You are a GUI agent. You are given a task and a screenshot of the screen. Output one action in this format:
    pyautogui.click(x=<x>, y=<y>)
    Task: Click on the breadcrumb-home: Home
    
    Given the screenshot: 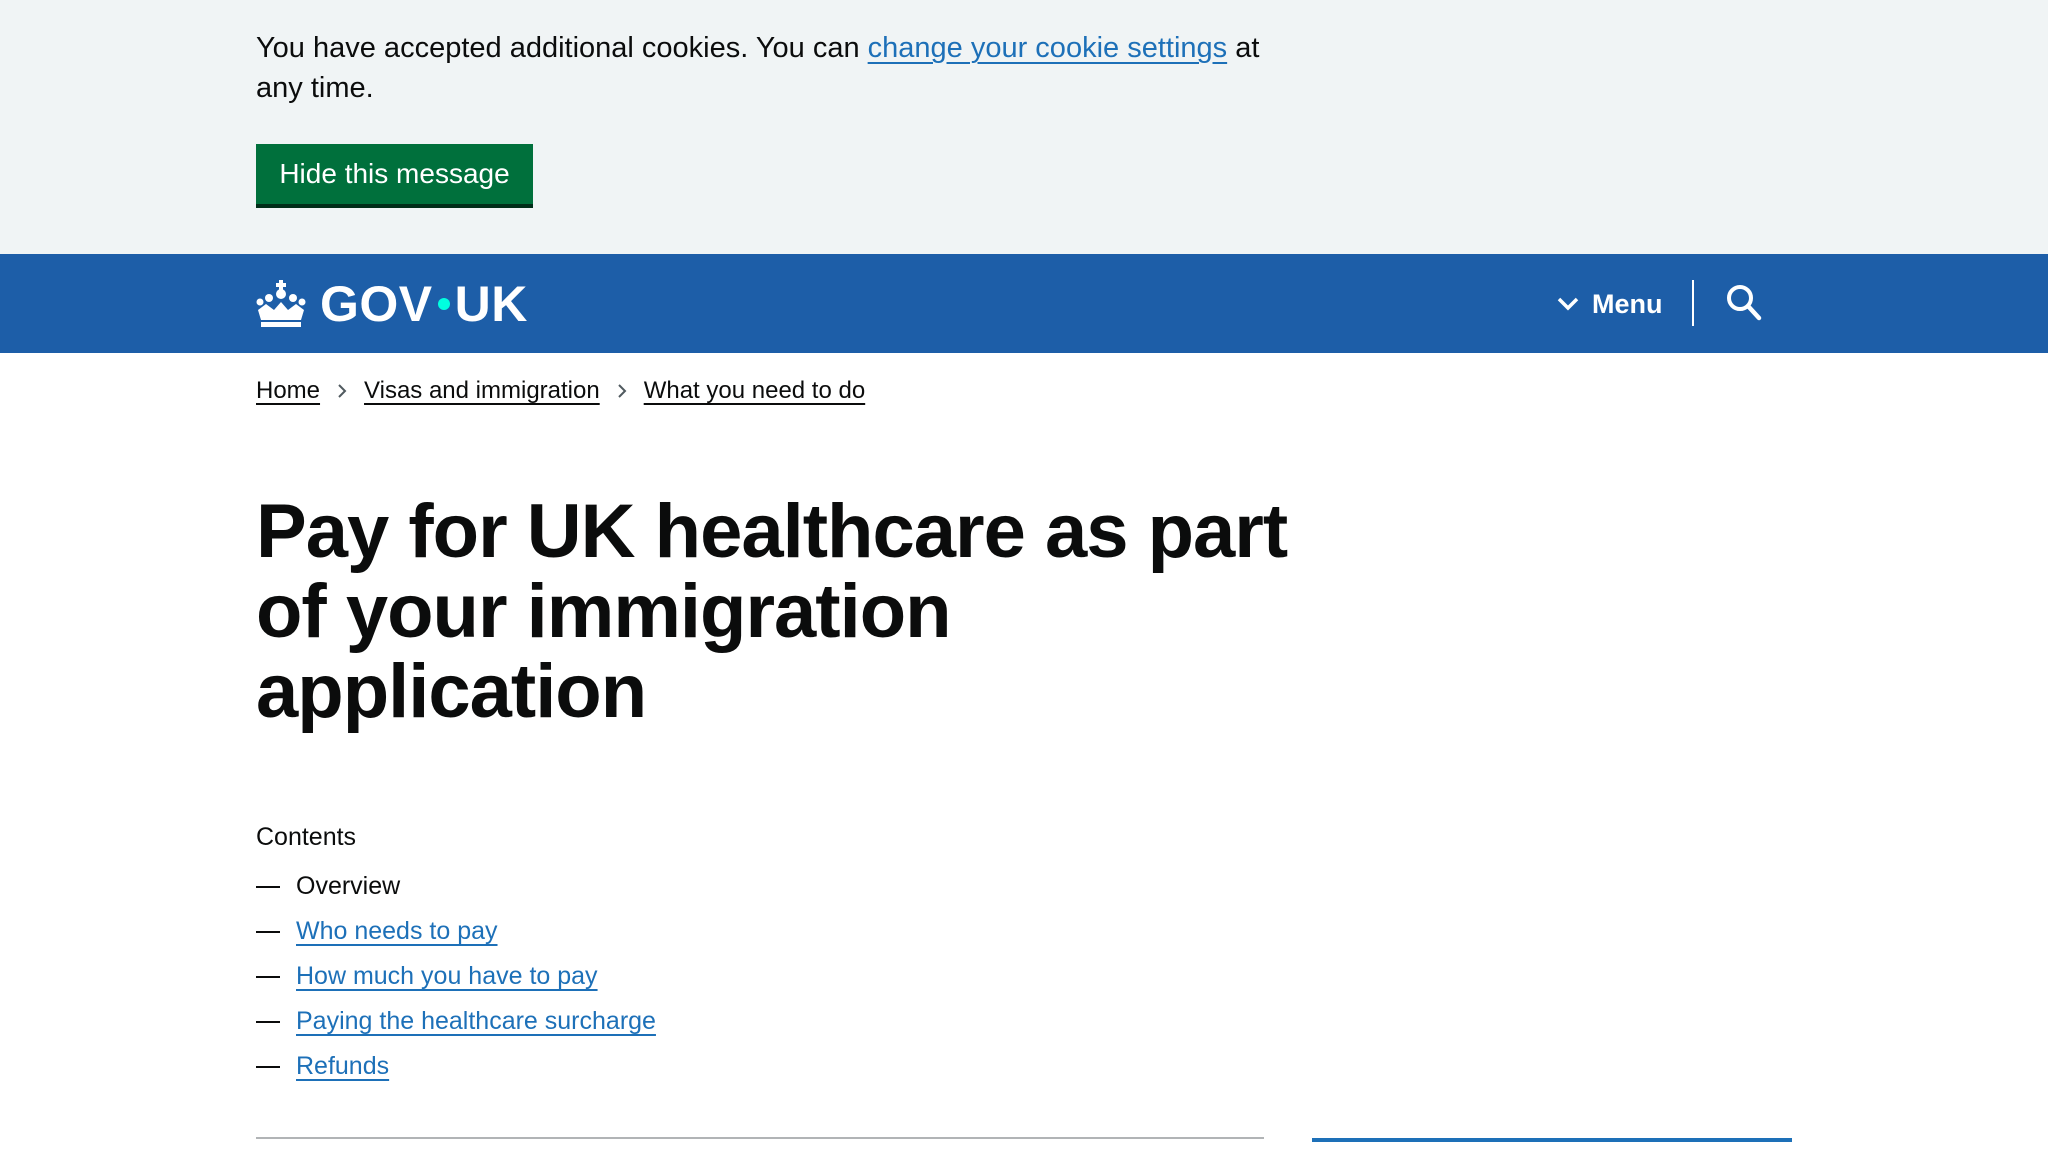 What is the action you would take?
    pyautogui.click(x=288, y=391)
    